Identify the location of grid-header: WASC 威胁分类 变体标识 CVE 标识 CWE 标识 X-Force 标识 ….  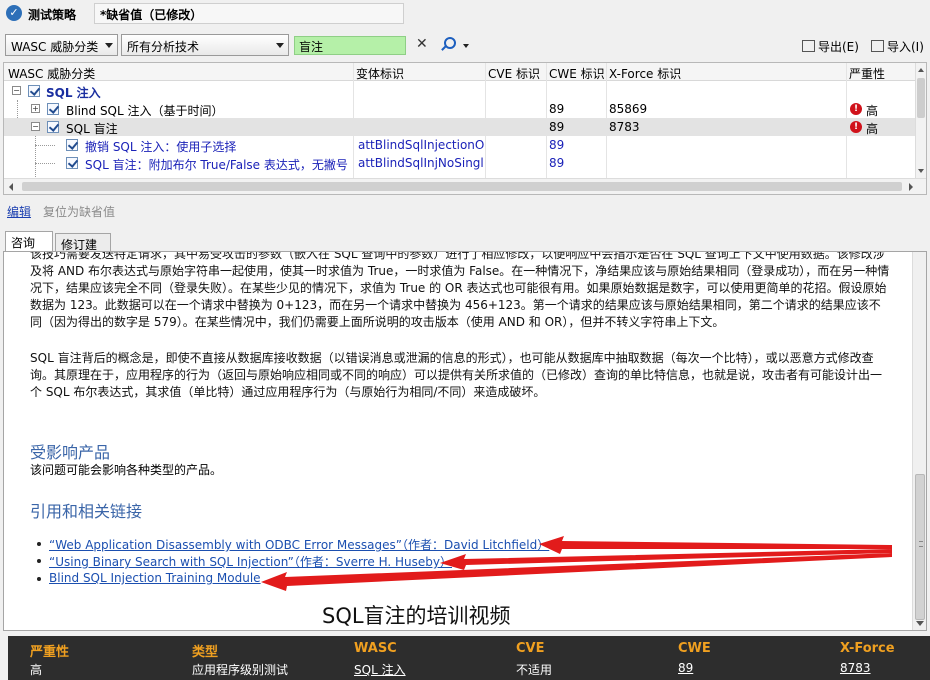
(460, 72).